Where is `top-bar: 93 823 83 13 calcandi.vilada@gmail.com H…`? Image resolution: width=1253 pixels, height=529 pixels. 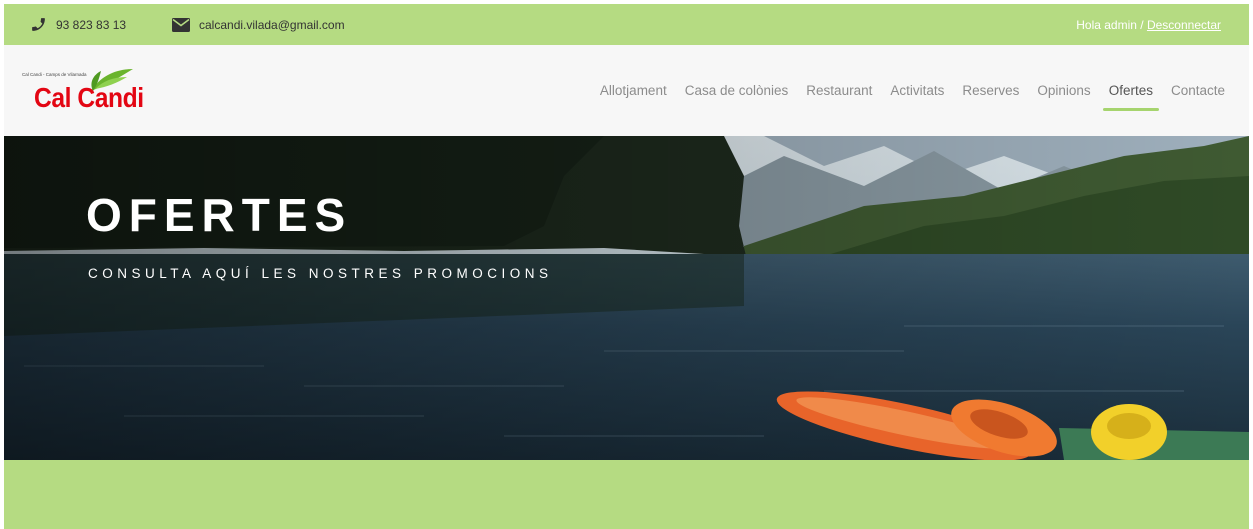 top-bar: 93 823 83 13 calcandi.vilada@gmail.com H… is located at coordinates (626, 24).